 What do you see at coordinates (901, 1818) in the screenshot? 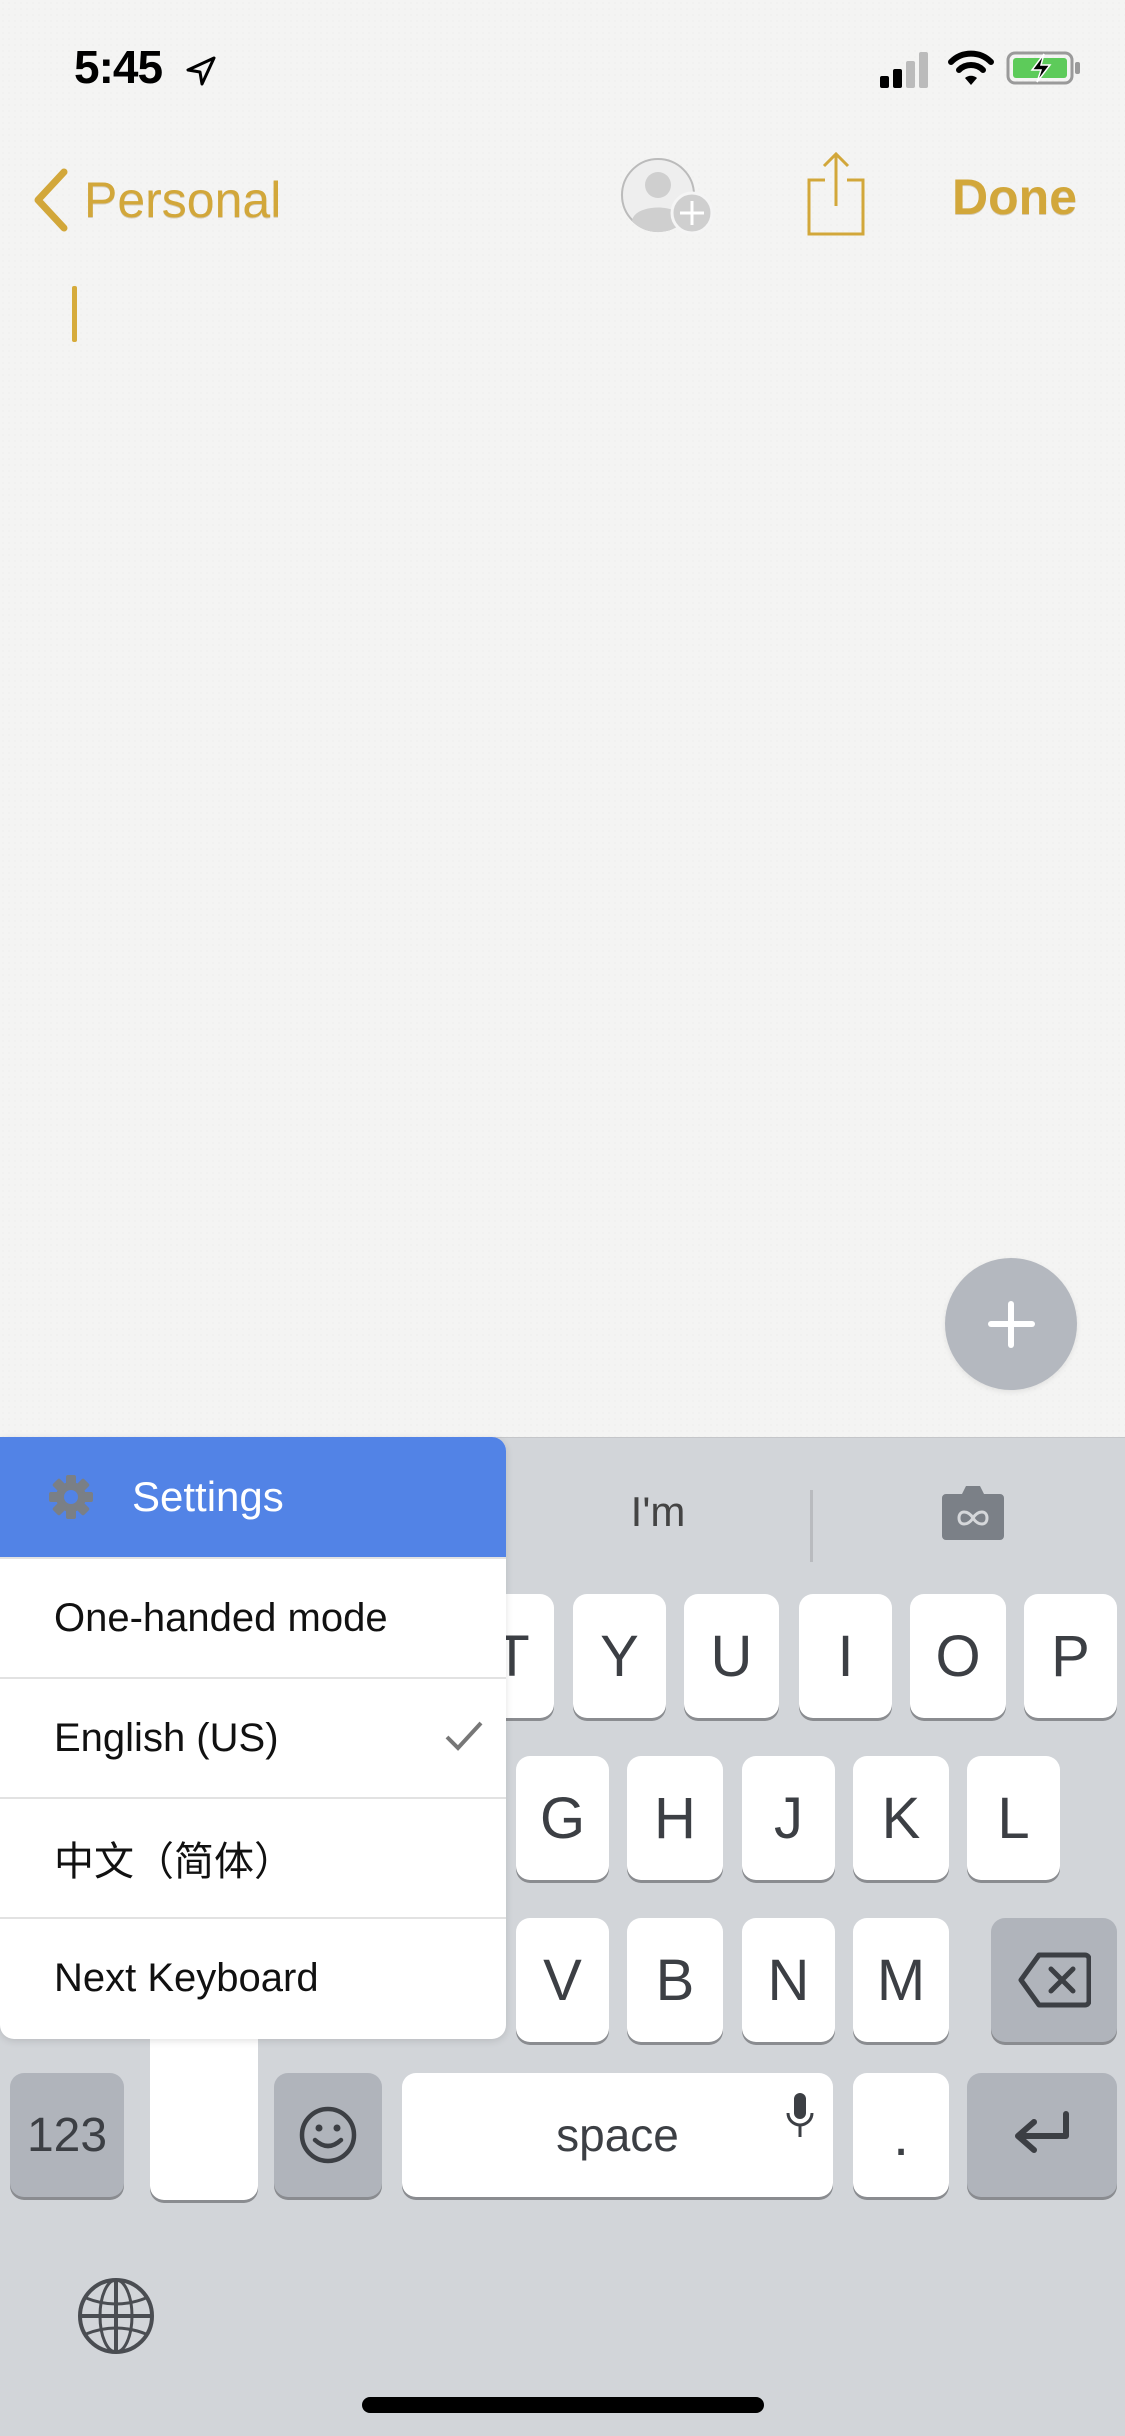
I see `key-k: K` at bounding box center [901, 1818].